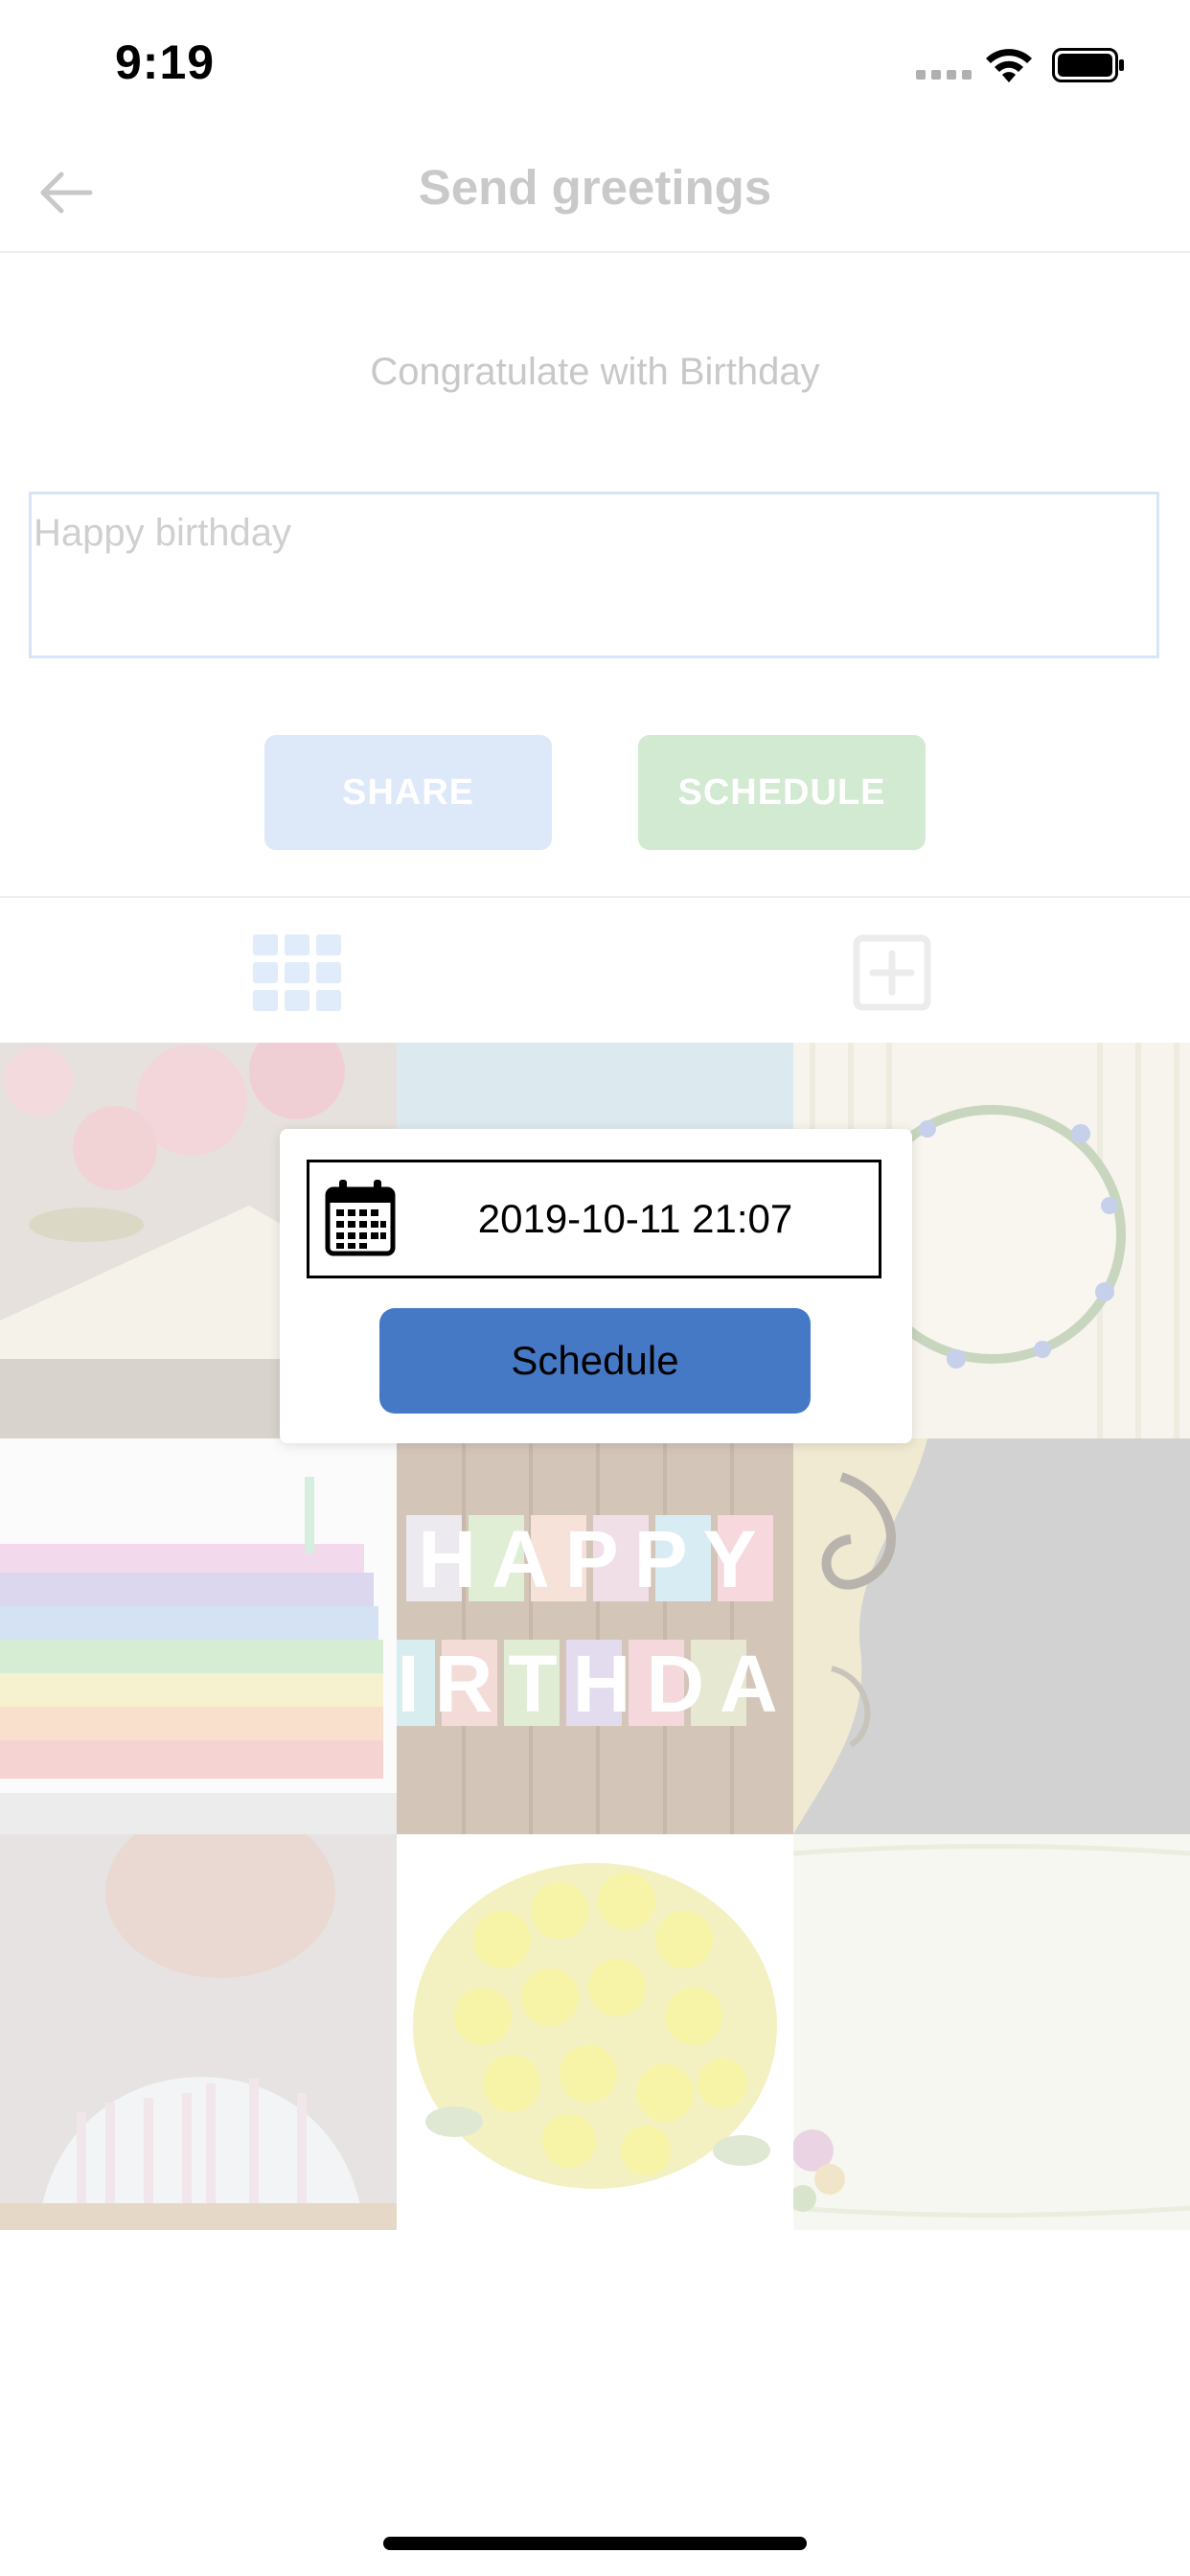  I want to click on header-divider, so click(595, 252).